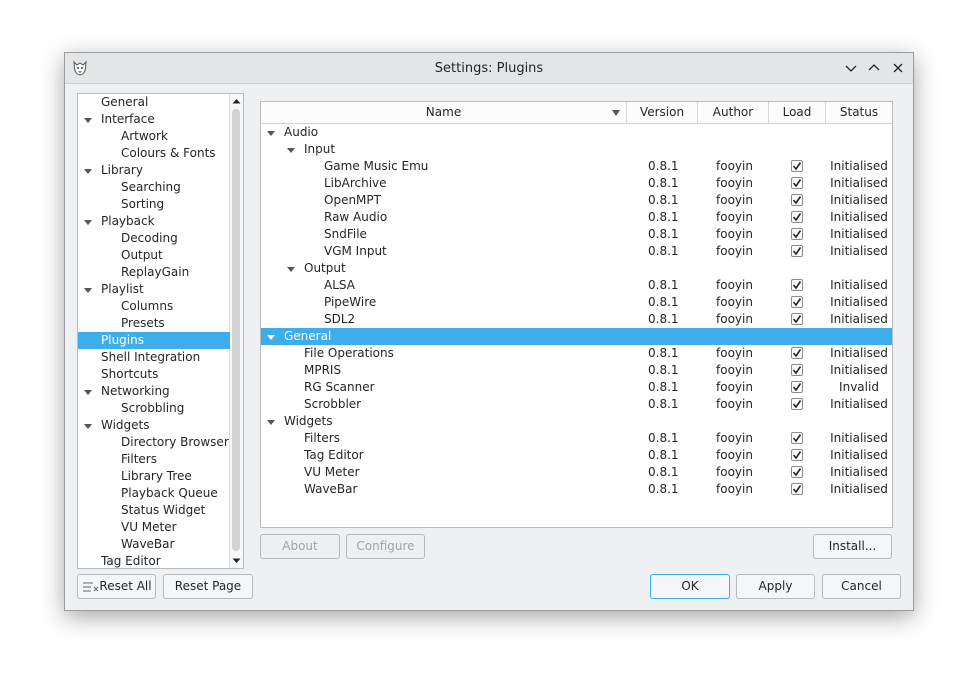  What do you see at coordinates (154, 459) in the screenshot?
I see `nav-item: Filters` at bounding box center [154, 459].